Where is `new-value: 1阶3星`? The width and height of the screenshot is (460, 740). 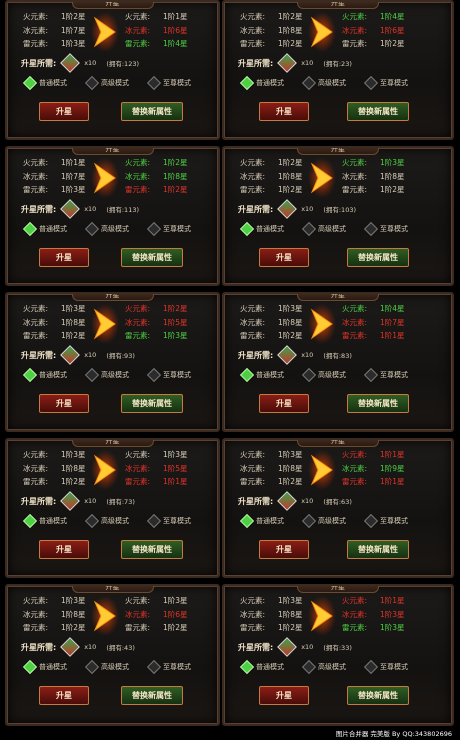
new-value: 1阶3星 is located at coordinates (392, 628).